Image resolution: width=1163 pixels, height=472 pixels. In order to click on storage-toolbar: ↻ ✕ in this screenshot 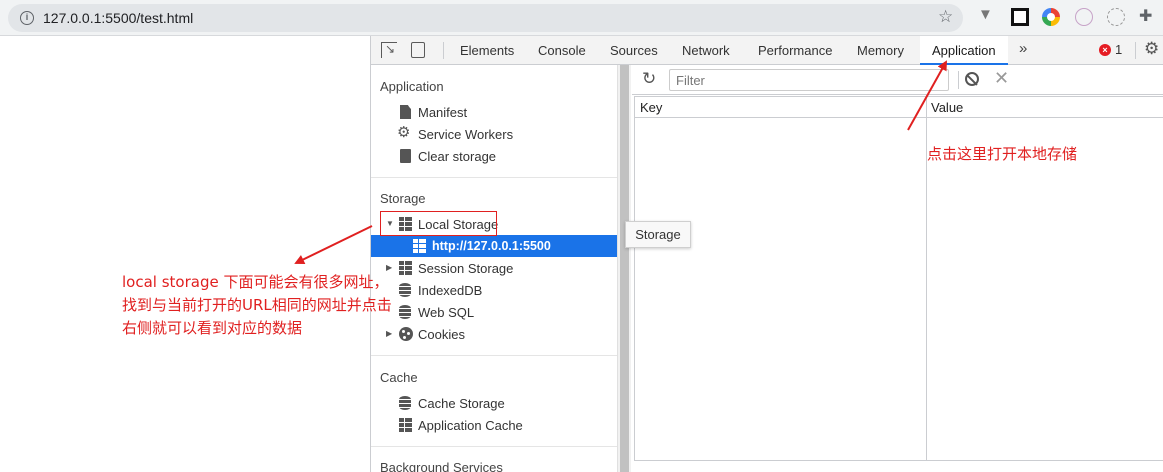, I will do `click(897, 80)`.